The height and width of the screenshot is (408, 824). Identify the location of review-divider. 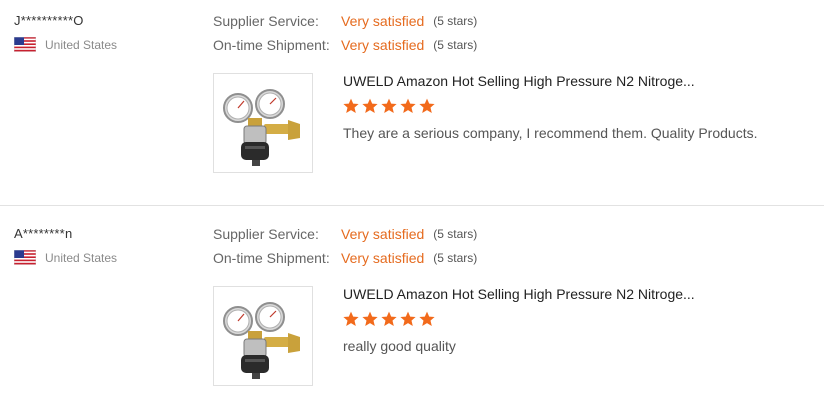
(412, 205).